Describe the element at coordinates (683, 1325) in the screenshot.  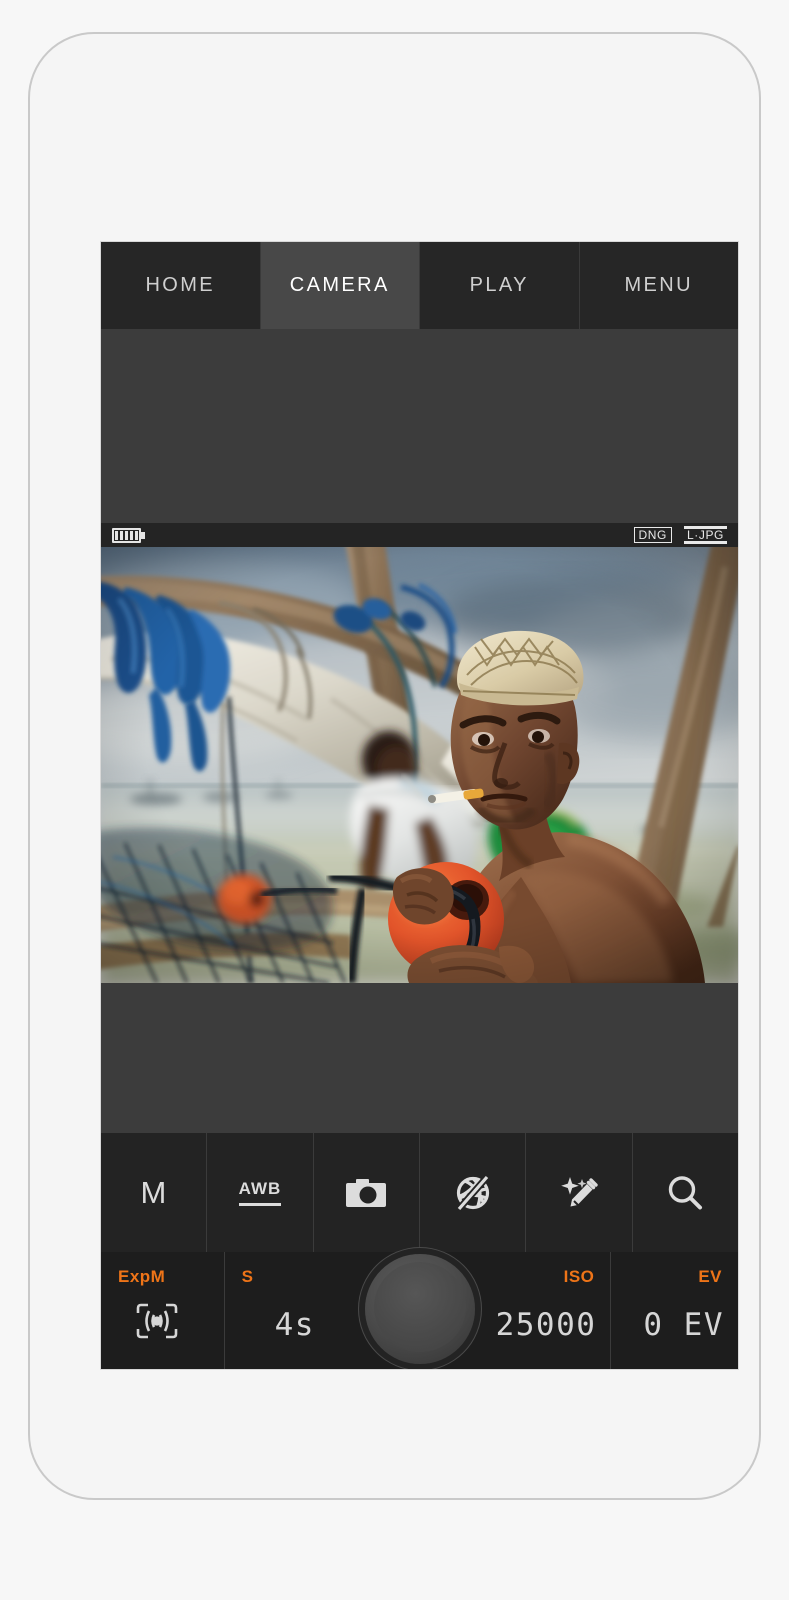
I see `param-ev-value: 0 EV` at that location.